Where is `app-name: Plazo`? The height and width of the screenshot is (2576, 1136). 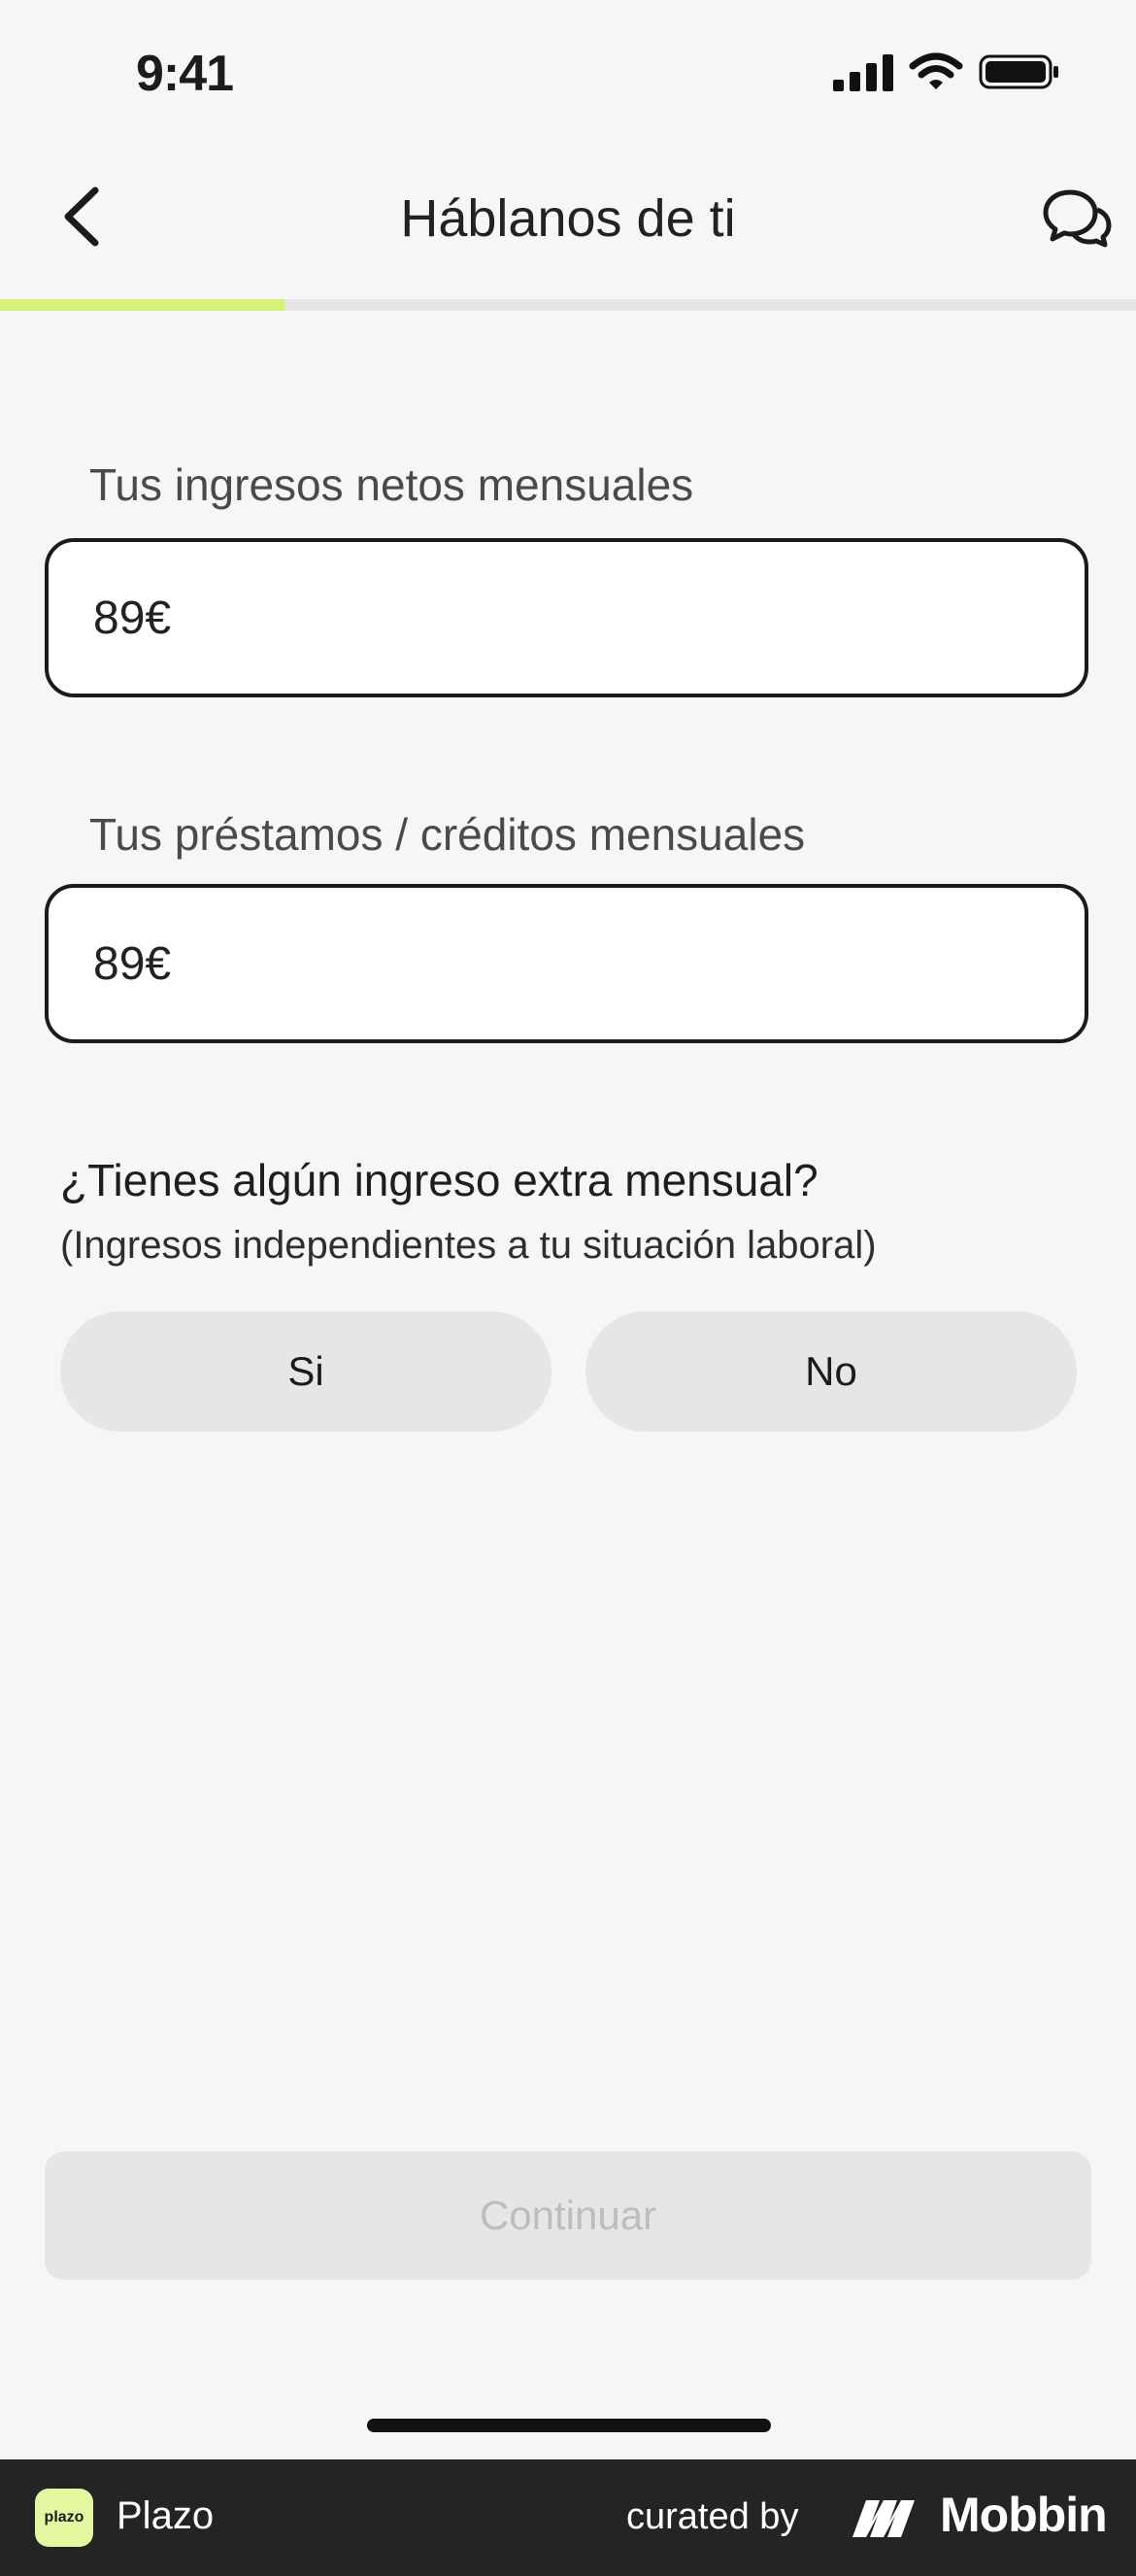
app-name: Plazo is located at coordinates (166, 2515).